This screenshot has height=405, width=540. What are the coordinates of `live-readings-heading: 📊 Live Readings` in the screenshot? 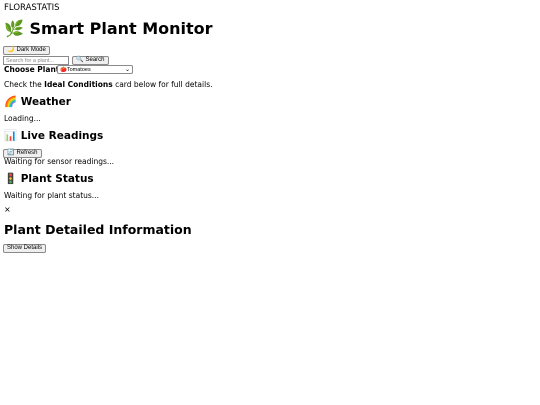 It's located at (53, 136).